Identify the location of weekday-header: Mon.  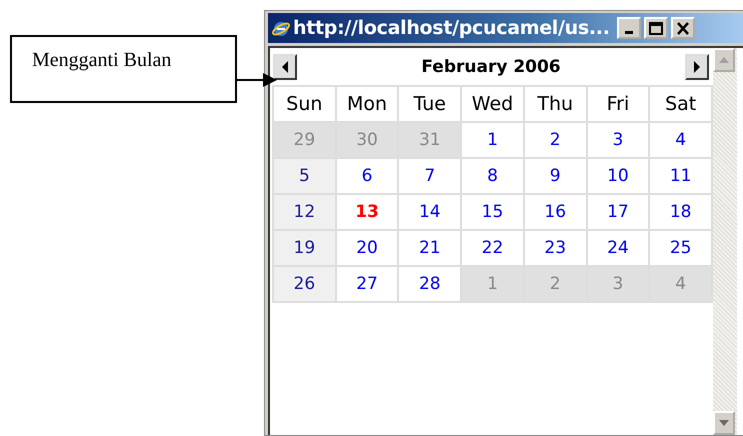
(368, 105).